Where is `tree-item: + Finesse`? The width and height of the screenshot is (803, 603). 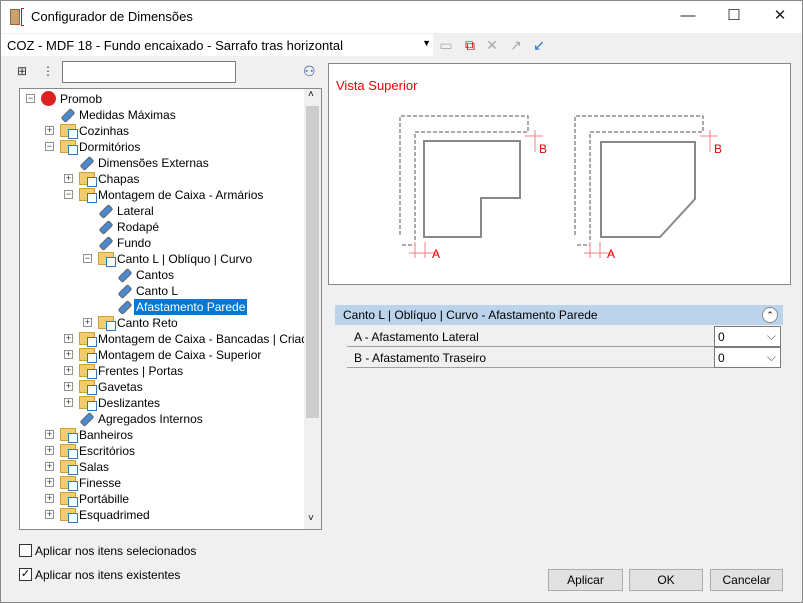
tree-item: + Finesse is located at coordinates (162, 483).